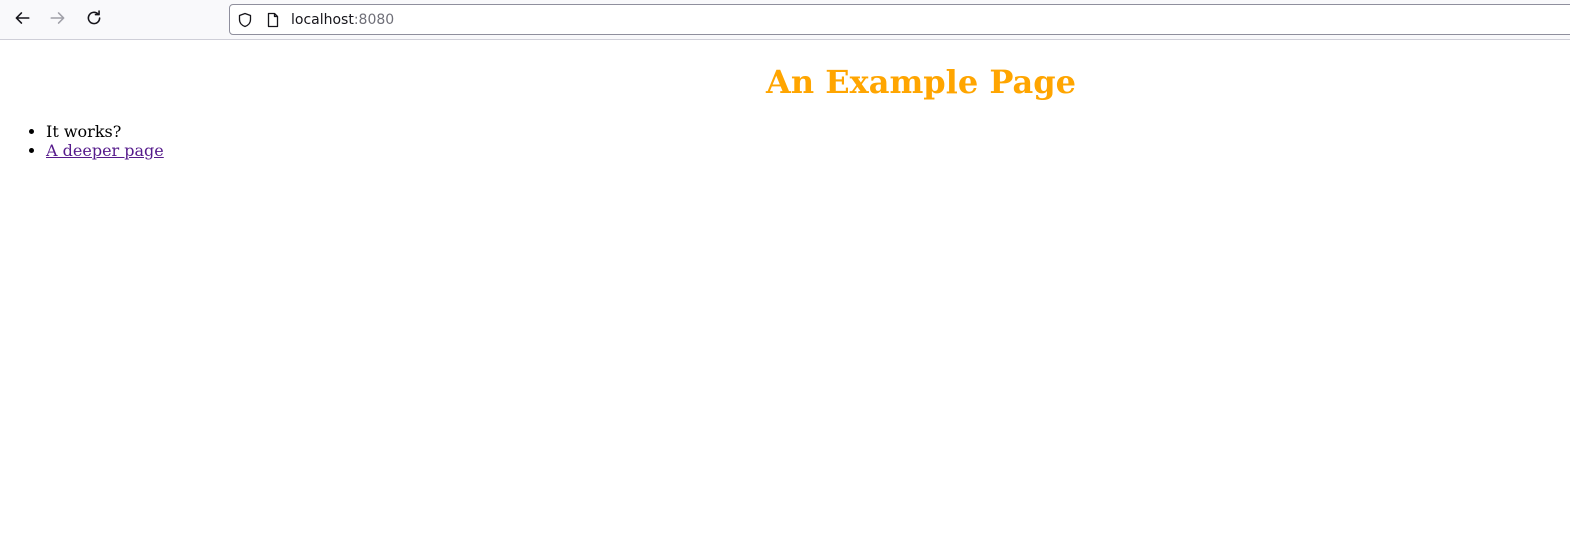  I want to click on item-list: It works? A deeper page, so click(85, 141).